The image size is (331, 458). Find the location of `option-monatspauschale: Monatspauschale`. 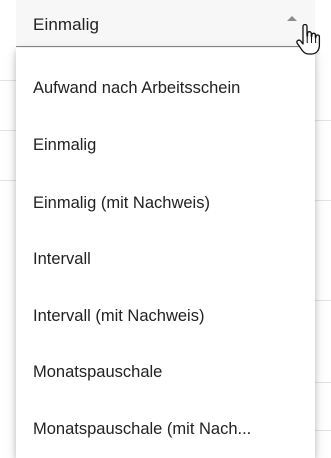

option-monatspauschale: Monatspauschale is located at coordinates (165, 372).